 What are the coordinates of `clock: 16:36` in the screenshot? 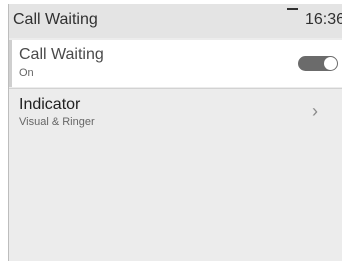 It's located at (323, 19).